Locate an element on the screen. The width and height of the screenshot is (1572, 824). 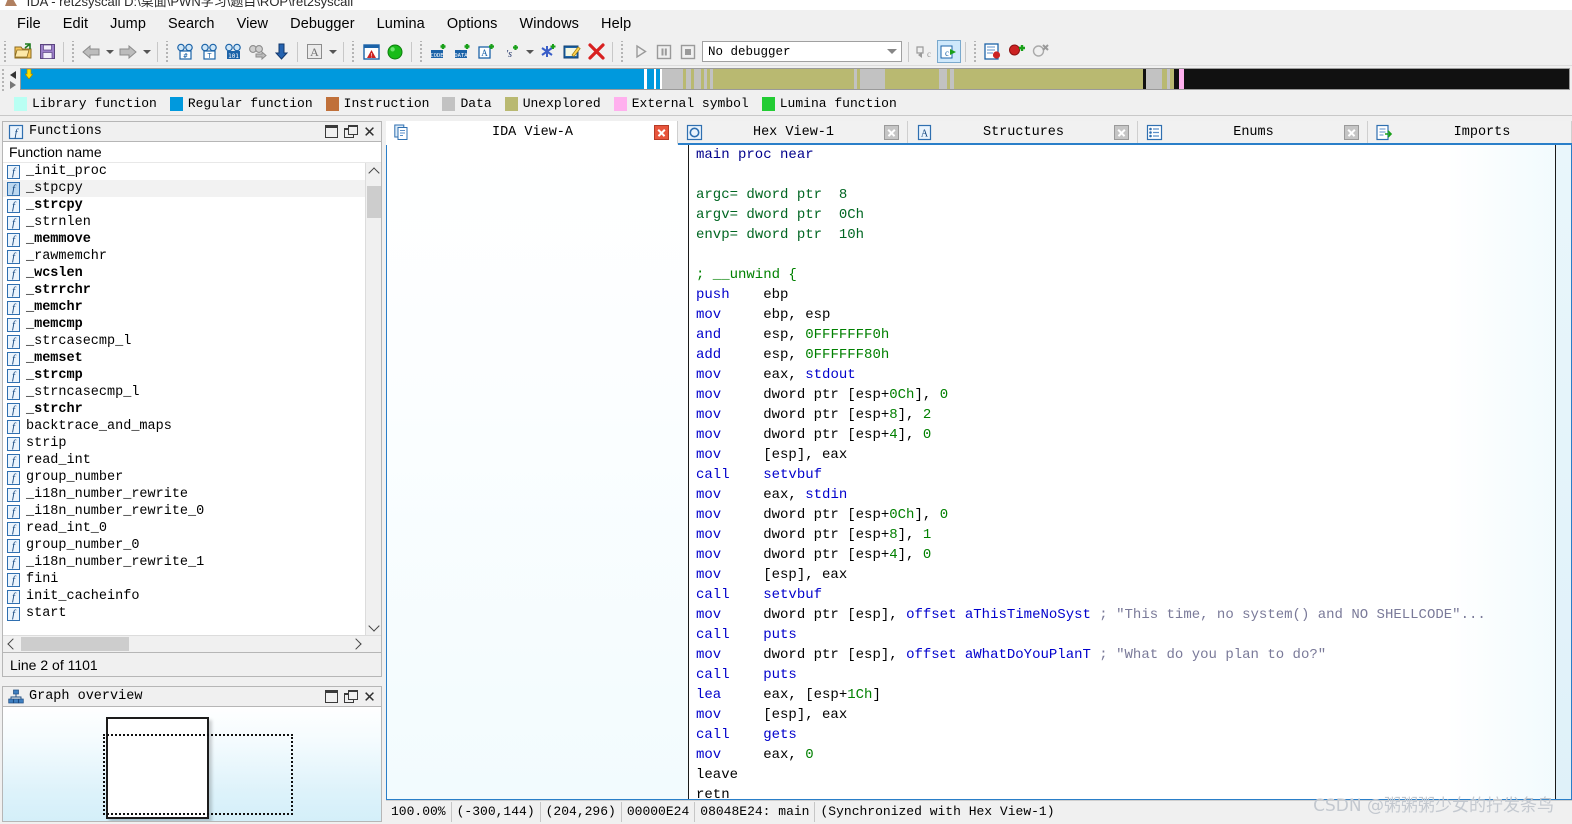
function-list-row: f fini is located at coordinates (192, 579).